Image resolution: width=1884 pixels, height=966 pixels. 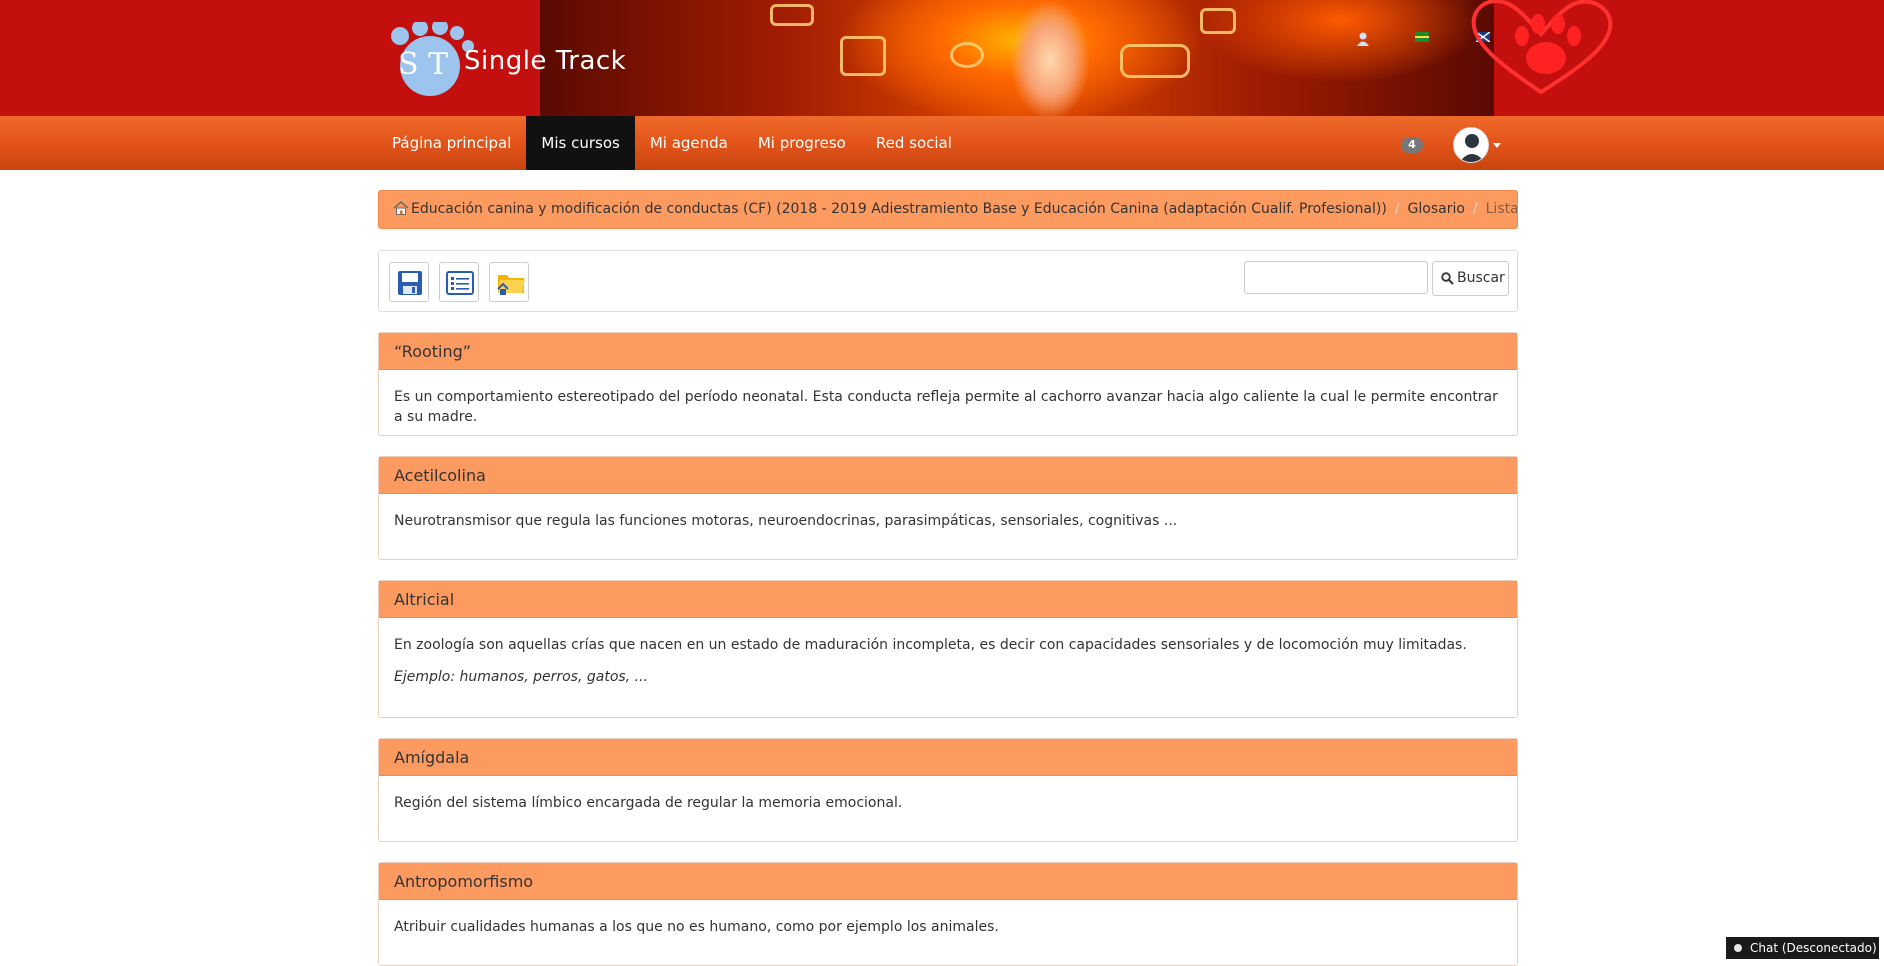 I want to click on glossary-term: Antropomorfismo, so click(x=948, y=881).